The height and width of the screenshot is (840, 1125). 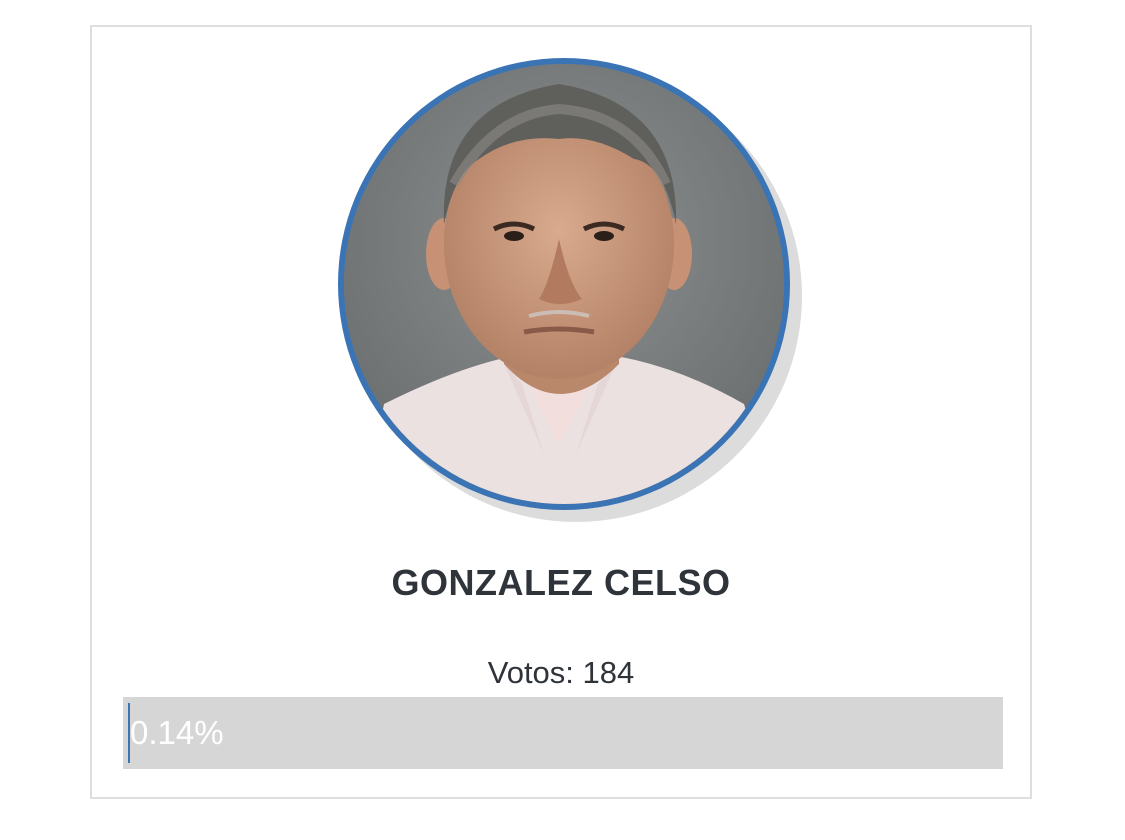 What do you see at coordinates (561, 582) in the screenshot?
I see `candidate-name: GONZALEZ CELSO` at bounding box center [561, 582].